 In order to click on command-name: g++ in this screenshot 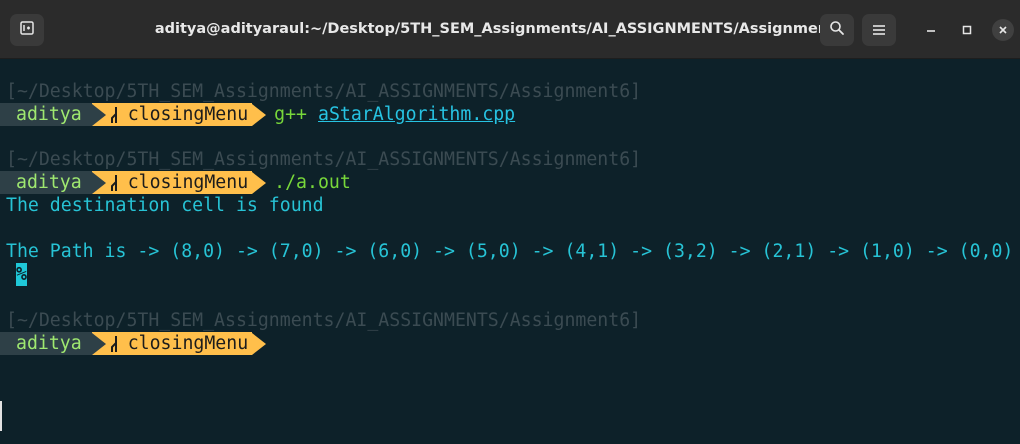, I will do `click(291, 114)`.